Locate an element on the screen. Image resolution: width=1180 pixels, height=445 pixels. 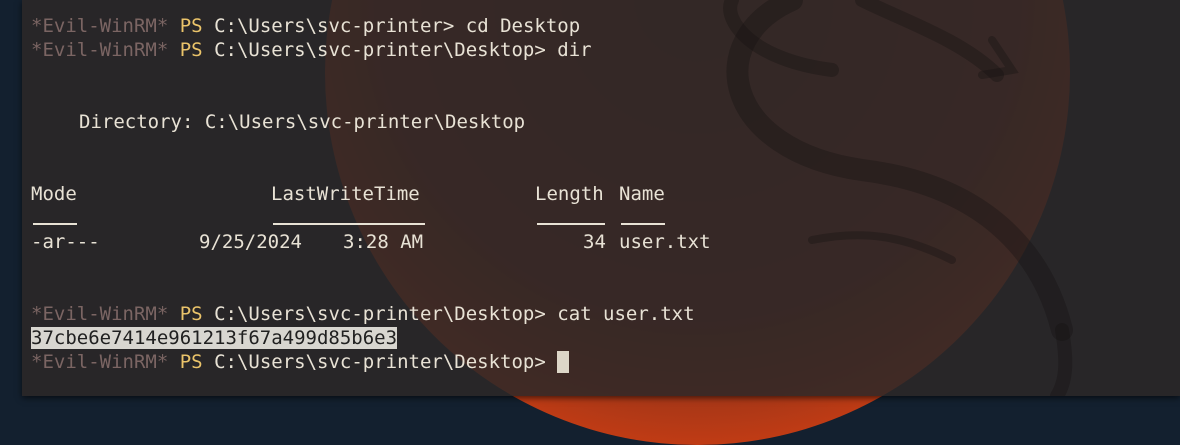
underline-mode is located at coordinates (55, 224).